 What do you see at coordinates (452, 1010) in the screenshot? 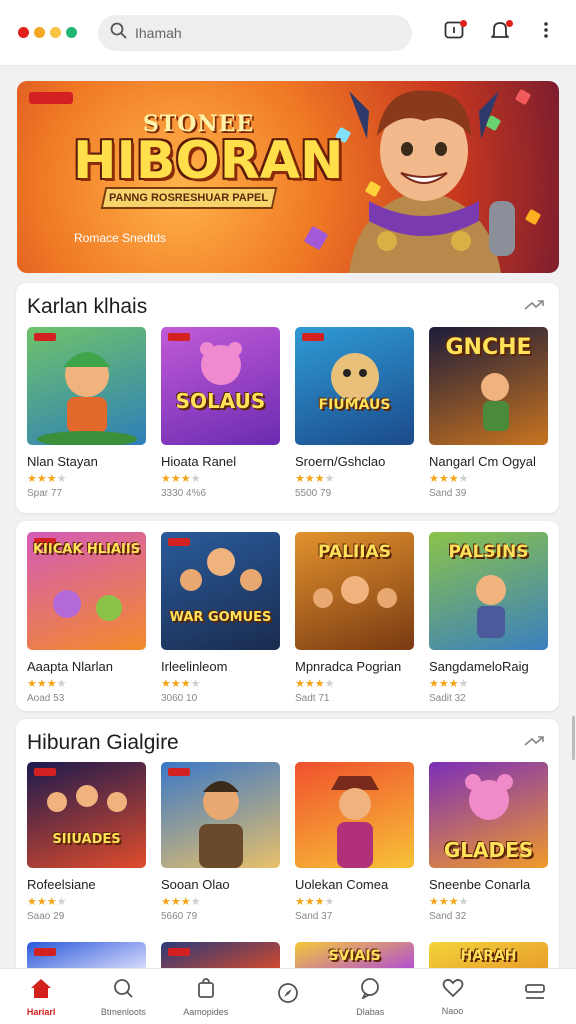
I see `nav-label: Naoo` at bounding box center [452, 1010].